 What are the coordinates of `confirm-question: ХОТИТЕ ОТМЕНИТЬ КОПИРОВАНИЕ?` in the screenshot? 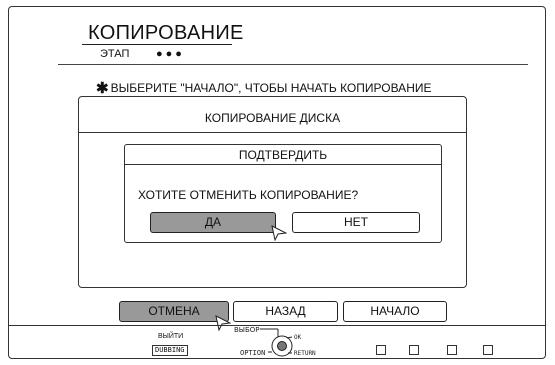 It's located at (248, 195).